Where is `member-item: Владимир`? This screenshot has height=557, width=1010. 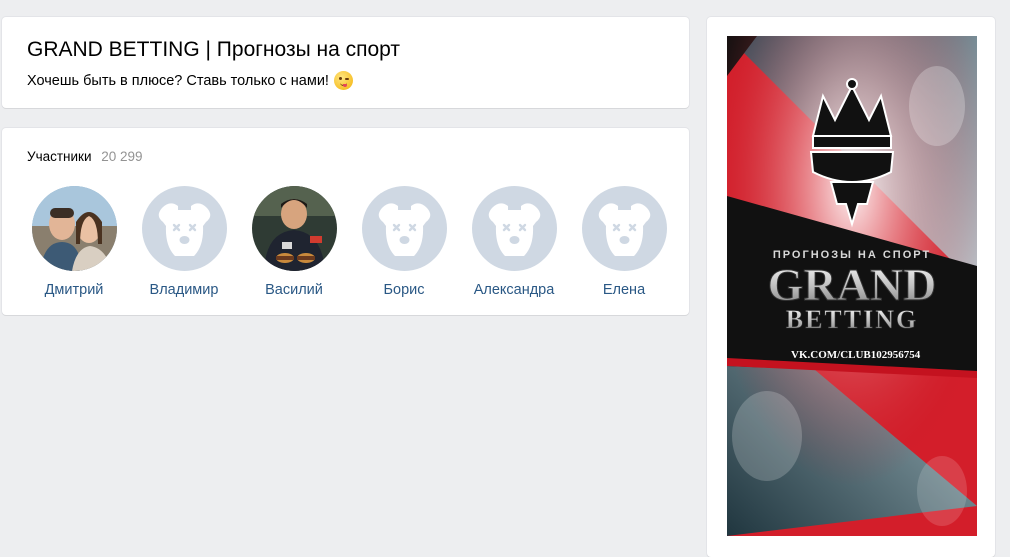 member-item: Владимир is located at coordinates (184, 242).